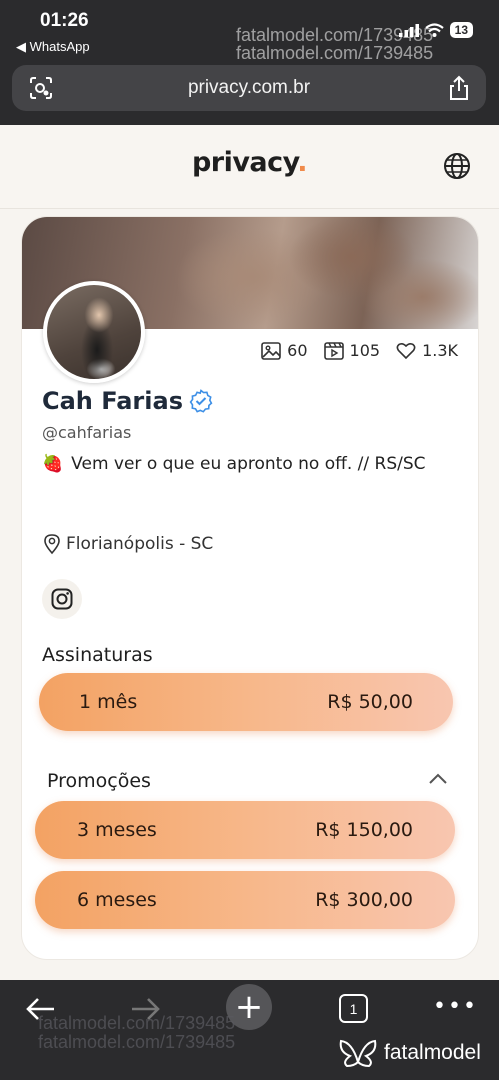 The width and height of the screenshot is (499, 1080). I want to click on videos-count: 105, so click(365, 350).